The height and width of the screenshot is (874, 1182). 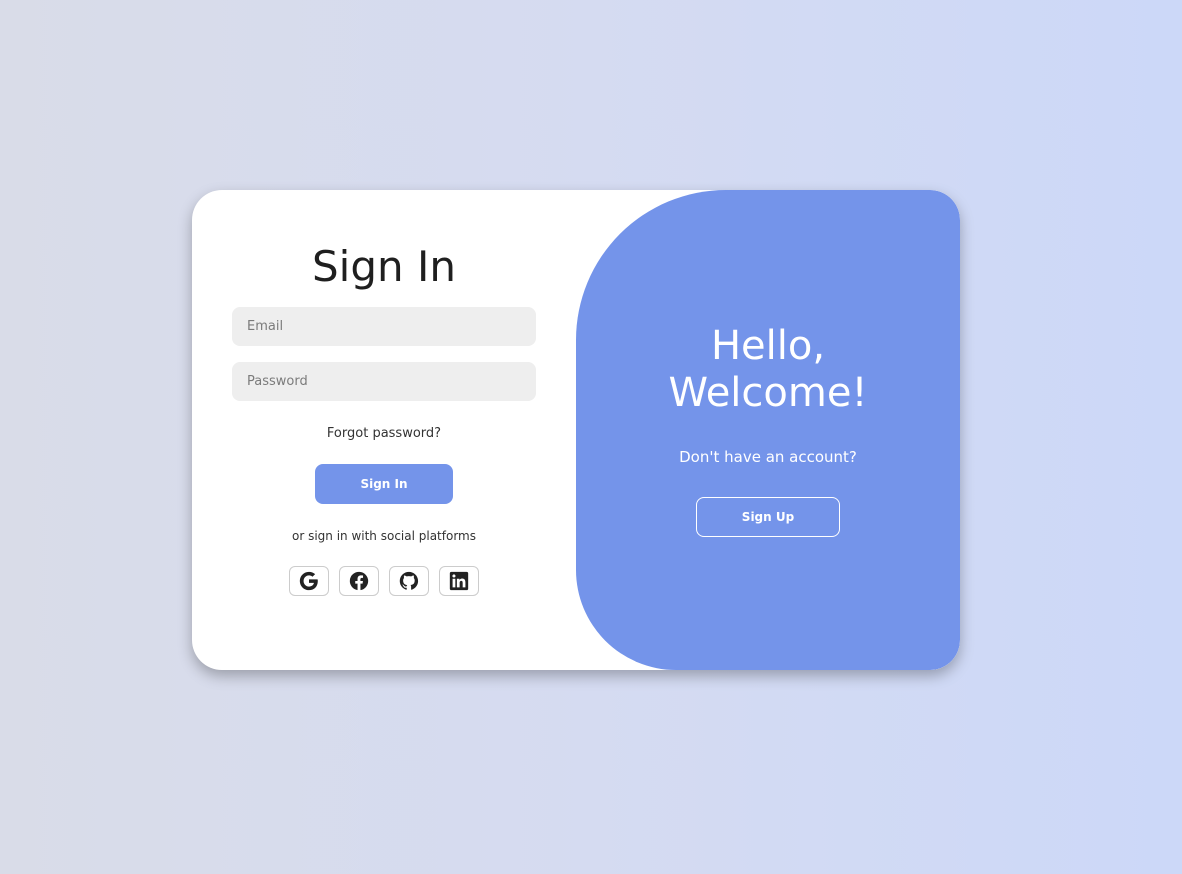 I want to click on email-input, so click(x=384, y=326).